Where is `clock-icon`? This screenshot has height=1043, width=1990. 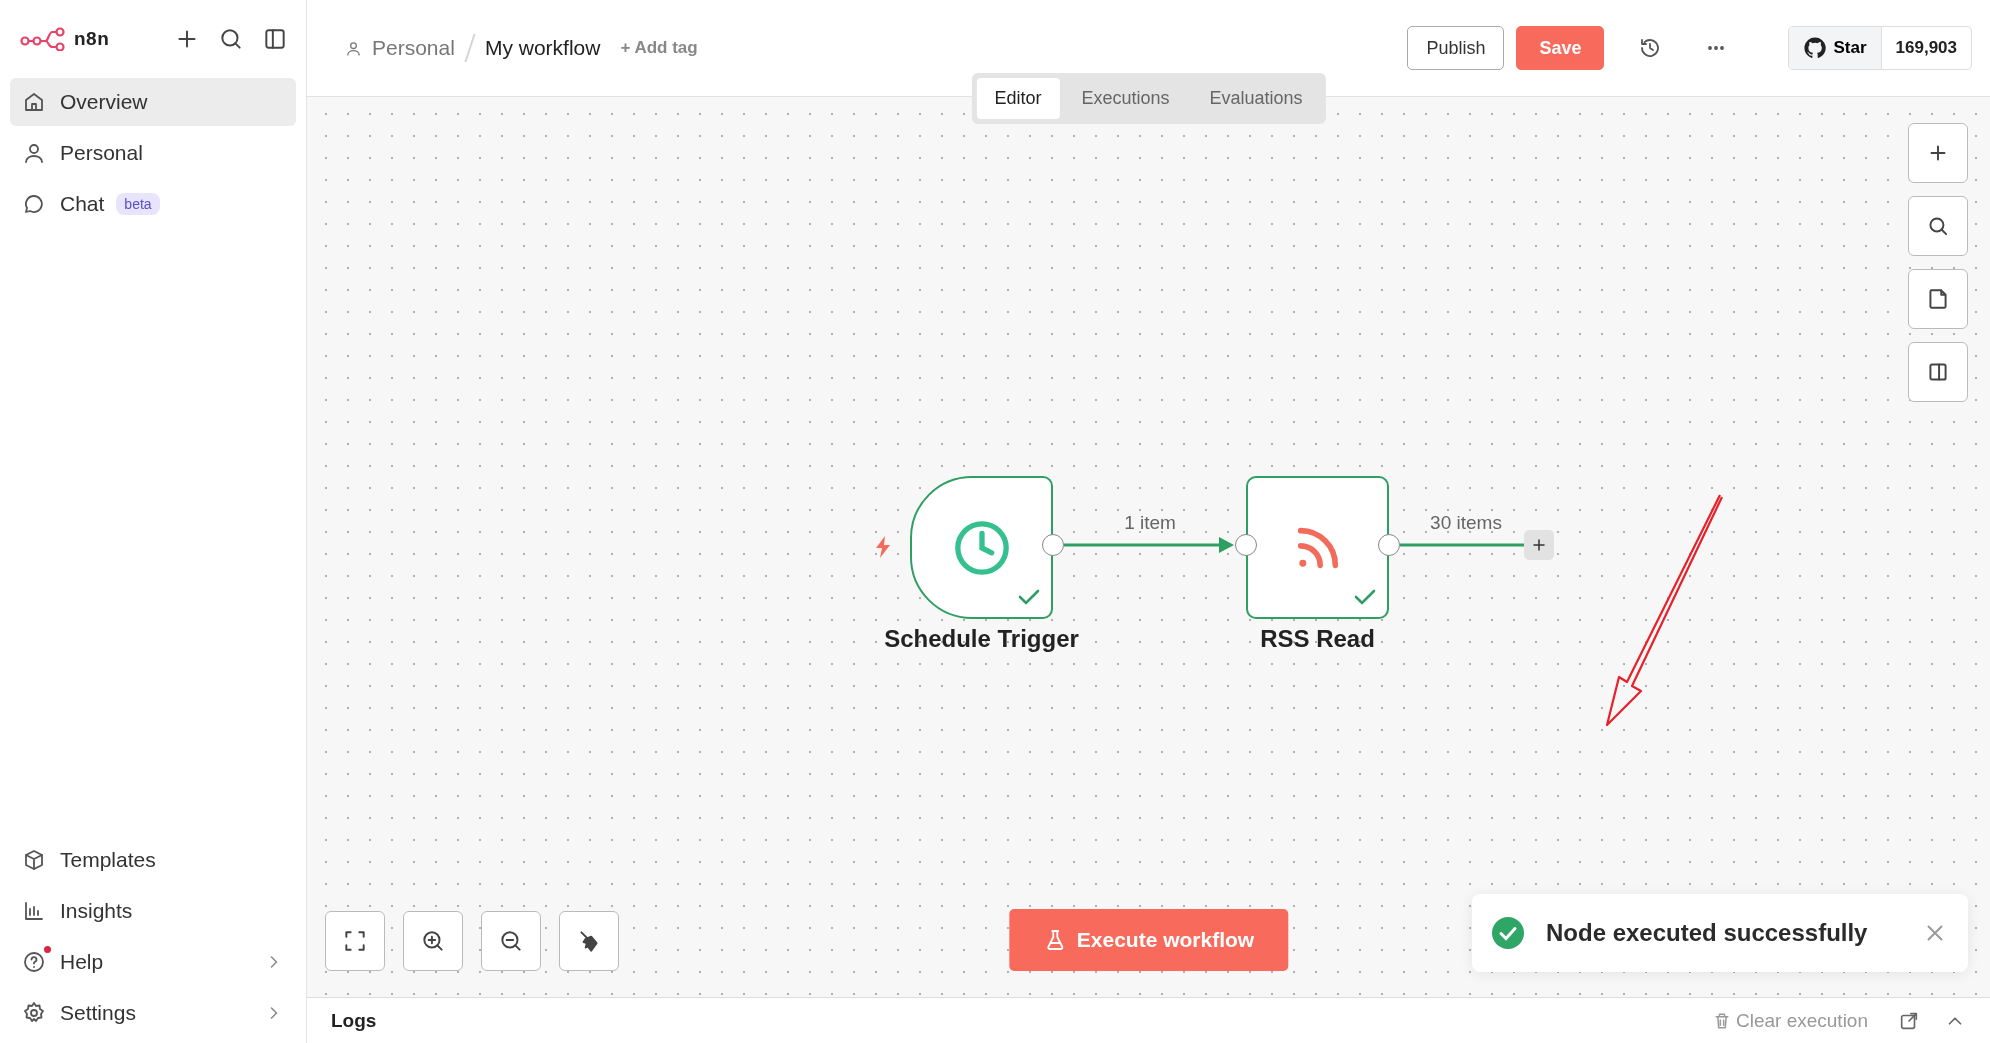
clock-icon is located at coordinates (981, 547).